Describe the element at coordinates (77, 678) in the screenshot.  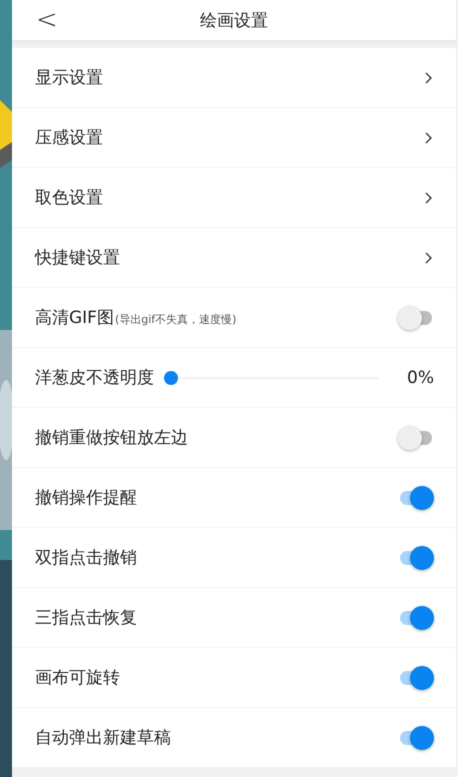
I see `setting-label: 画布可旋转` at that location.